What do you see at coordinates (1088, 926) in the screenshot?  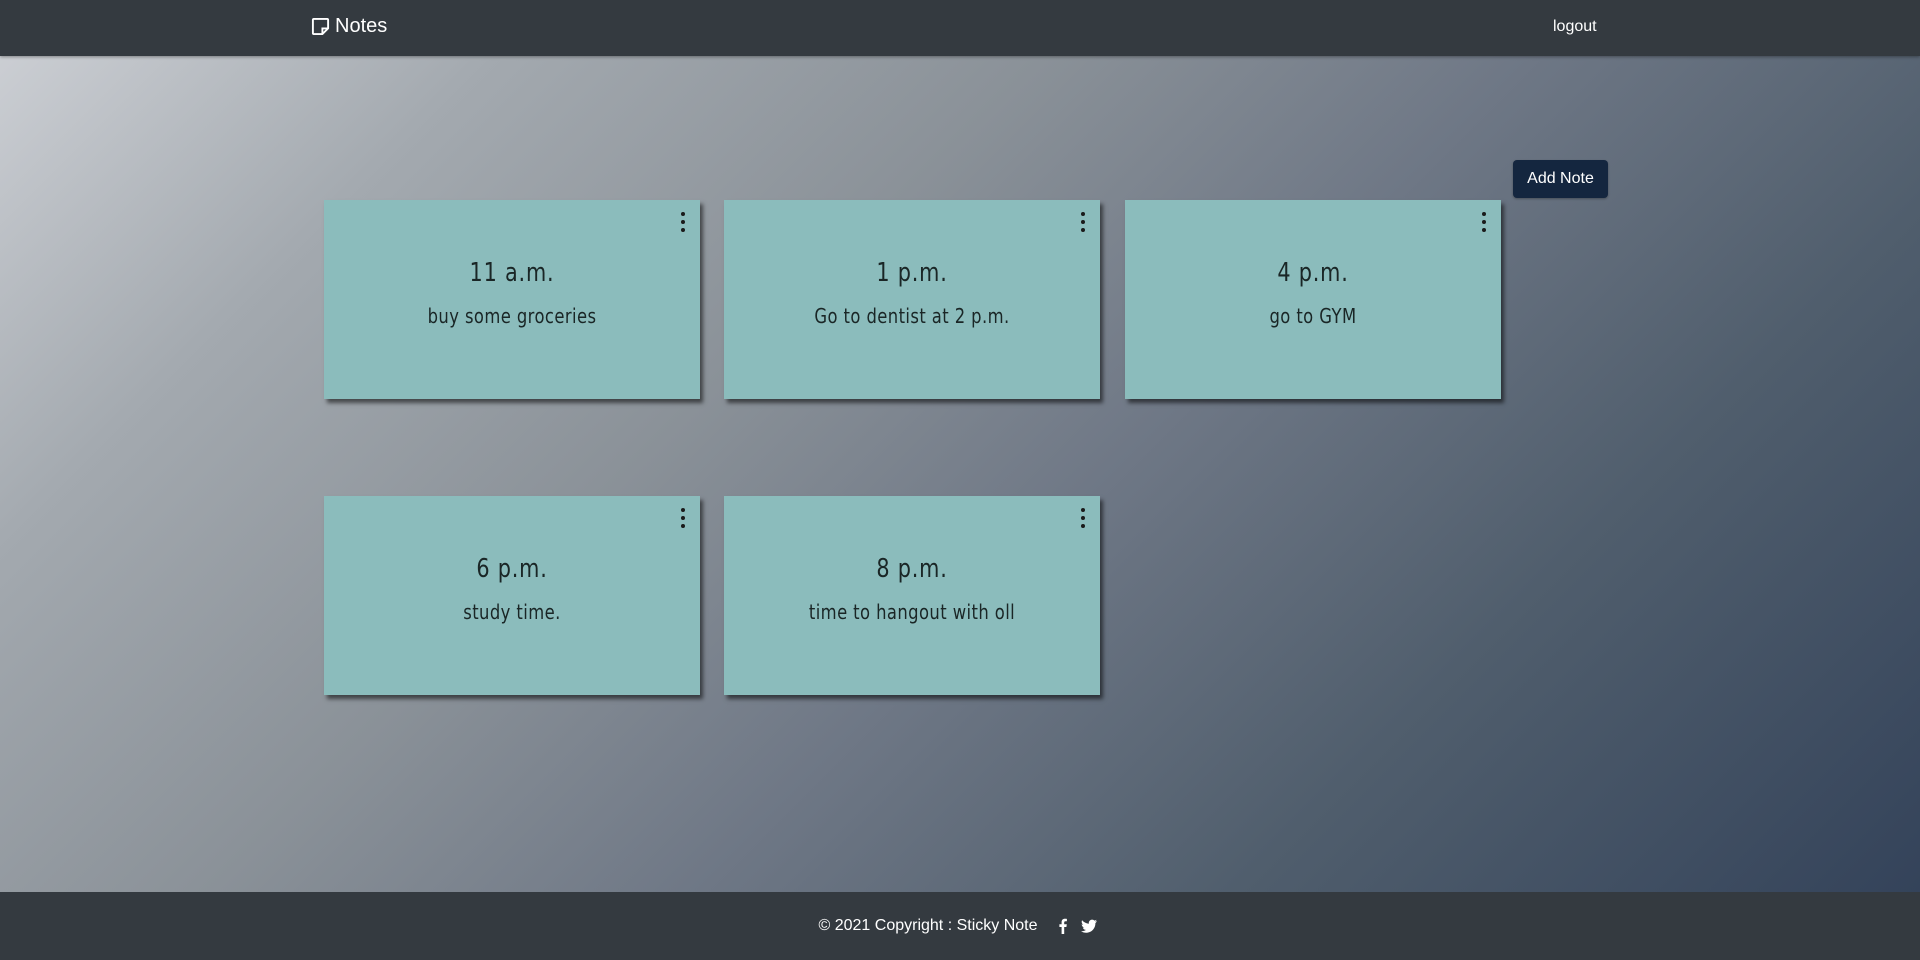 I see `twitter-icon` at bounding box center [1088, 926].